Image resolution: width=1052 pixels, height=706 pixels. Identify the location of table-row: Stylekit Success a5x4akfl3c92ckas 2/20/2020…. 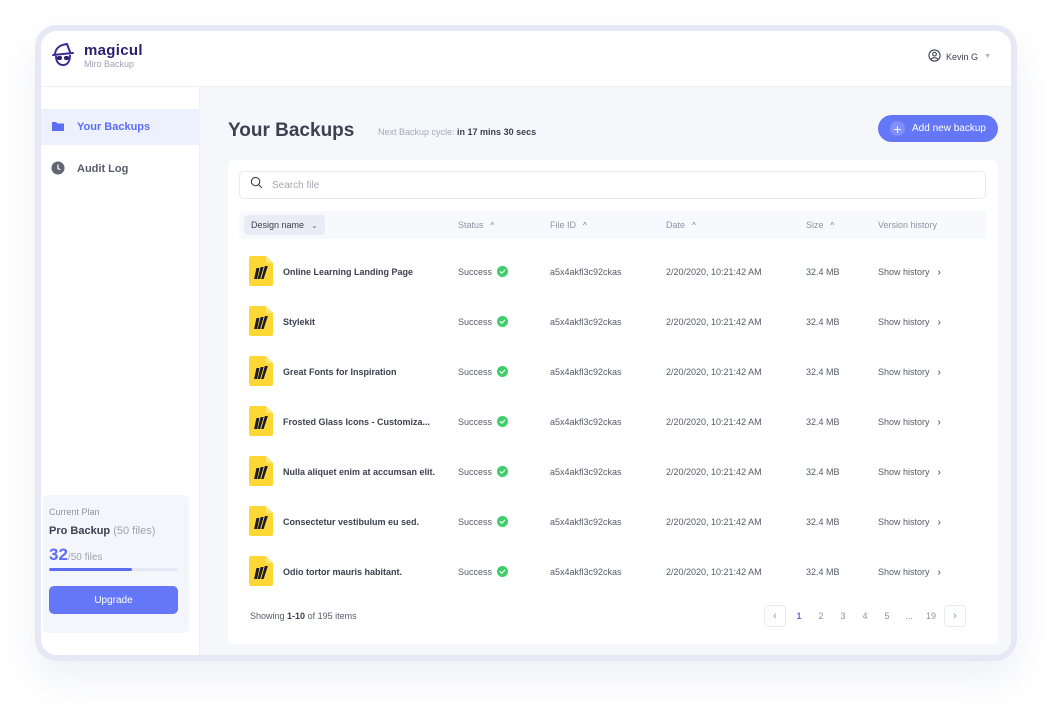
(612, 322).